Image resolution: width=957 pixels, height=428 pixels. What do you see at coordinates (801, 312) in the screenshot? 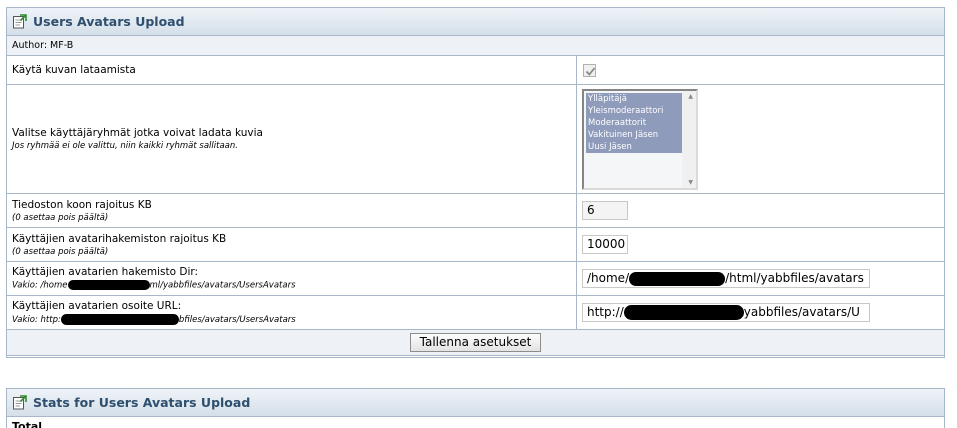
I see `avatar-url-value-end: yabbfiles/avatars/U` at bounding box center [801, 312].